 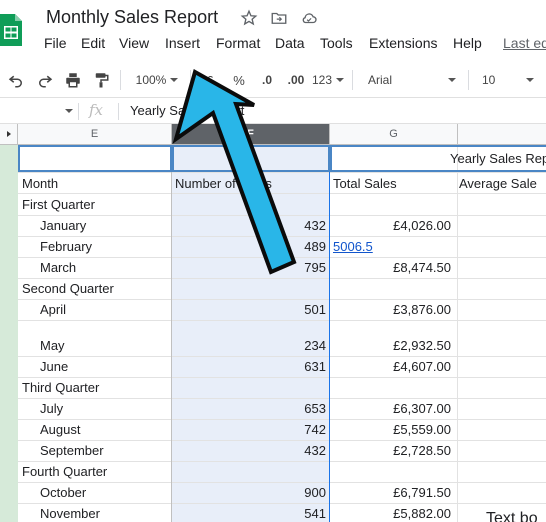 What do you see at coordinates (96, 110) in the screenshot?
I see `fx-icon: fx` at bounding box center [96, 110].